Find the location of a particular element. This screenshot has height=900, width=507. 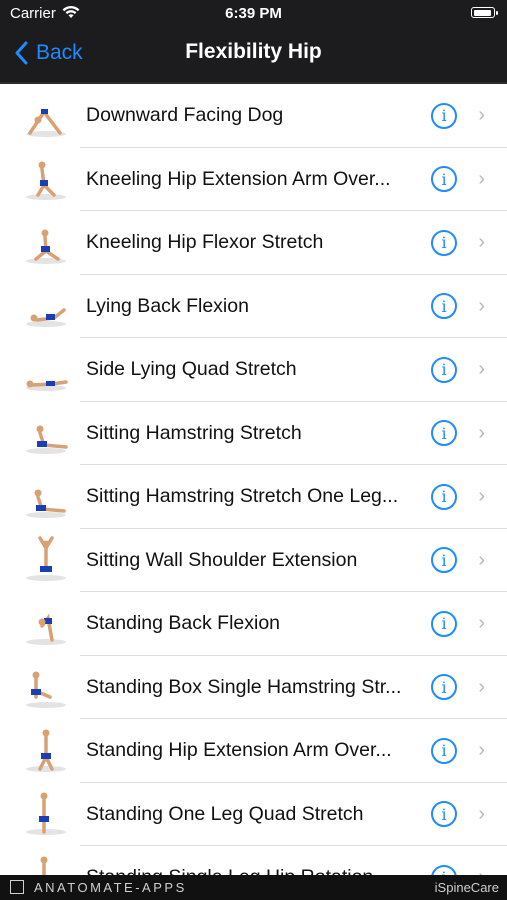

footer-brand: ANATOMATE-APPS is located at coordinates (110, 887).